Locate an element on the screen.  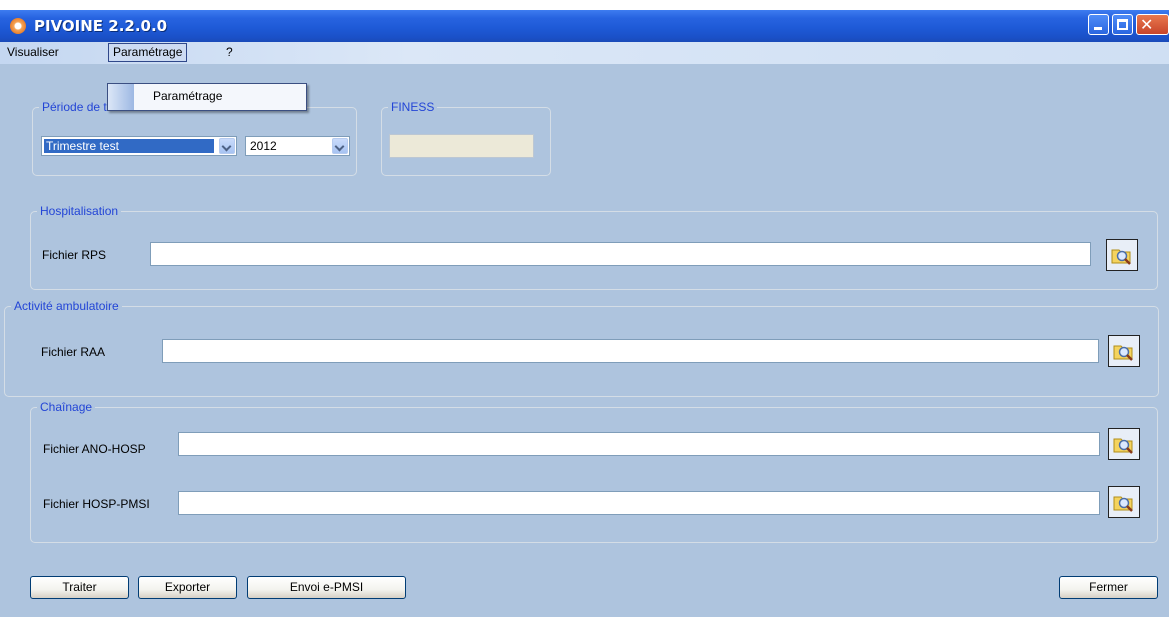
traiter-button: Traiter is located at coordinates (79, 587).